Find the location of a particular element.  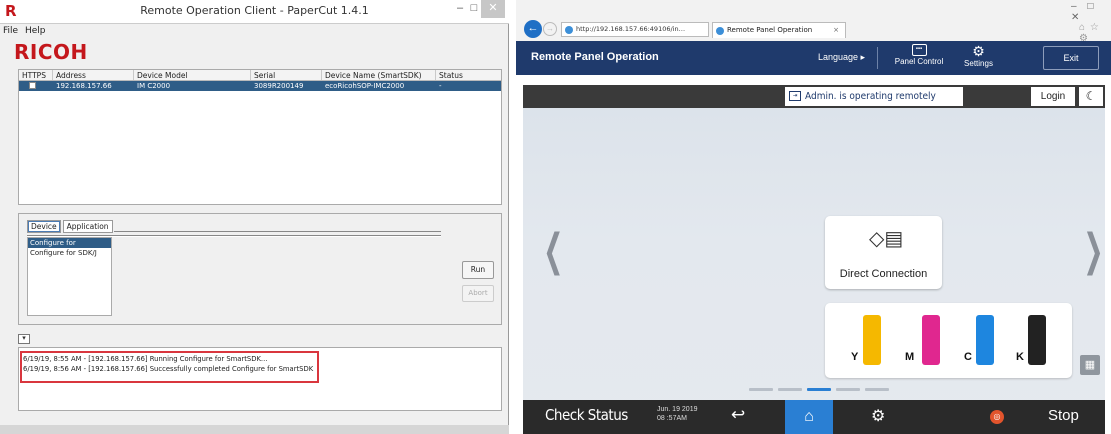

abort-button: Abort is located at coordinates (478, 293).